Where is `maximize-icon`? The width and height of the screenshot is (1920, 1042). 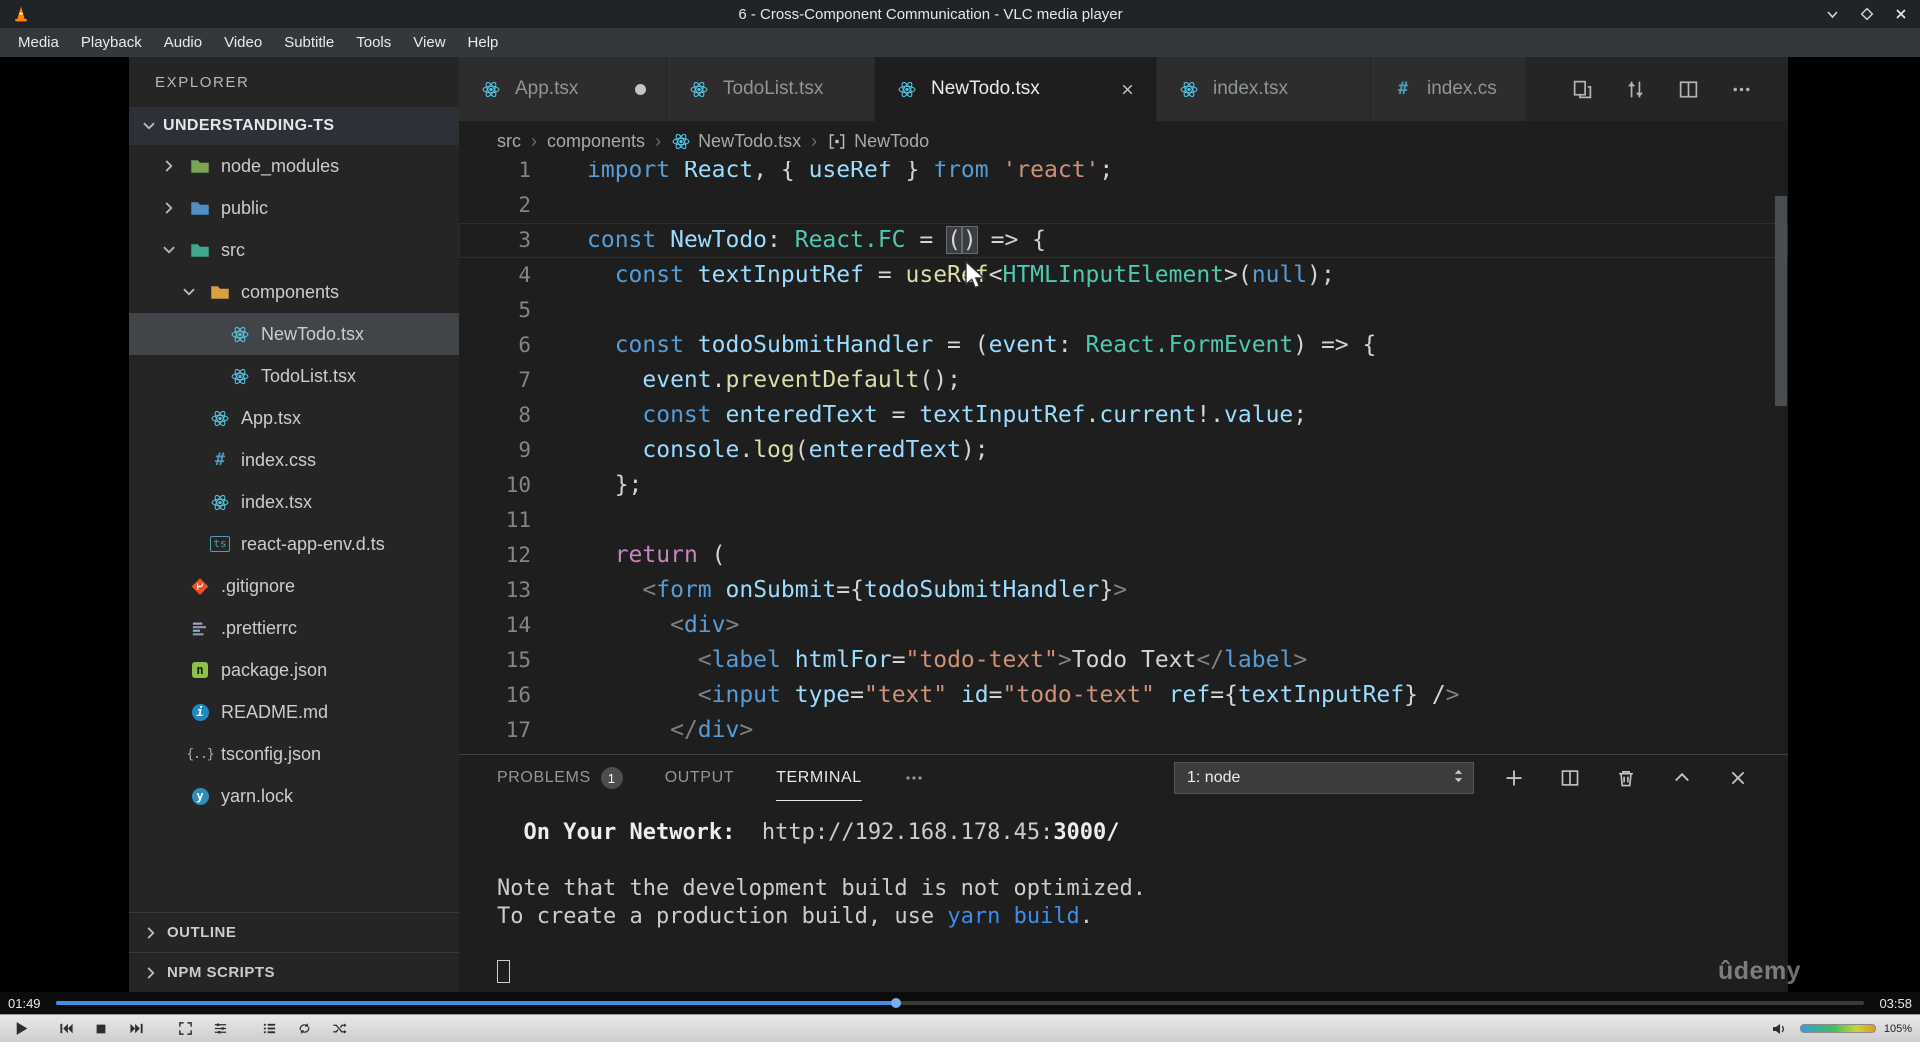
maximize-icon is located at coordinates (1867, 14).